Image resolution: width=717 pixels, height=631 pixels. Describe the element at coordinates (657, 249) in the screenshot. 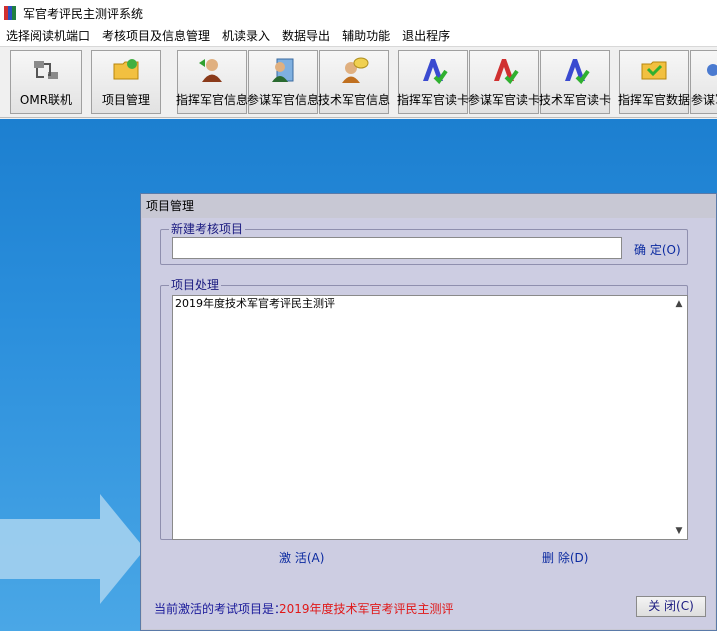

I see `confirm-button: 确 定(O)` at that location.